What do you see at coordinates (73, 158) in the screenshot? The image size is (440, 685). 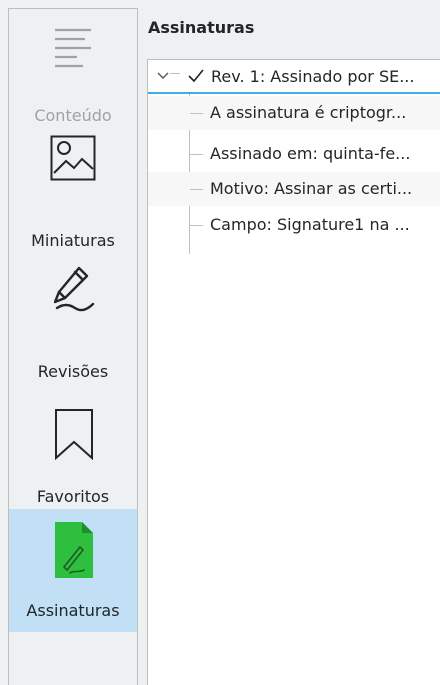 I see `image-icon` at bounding box center [73, 158].